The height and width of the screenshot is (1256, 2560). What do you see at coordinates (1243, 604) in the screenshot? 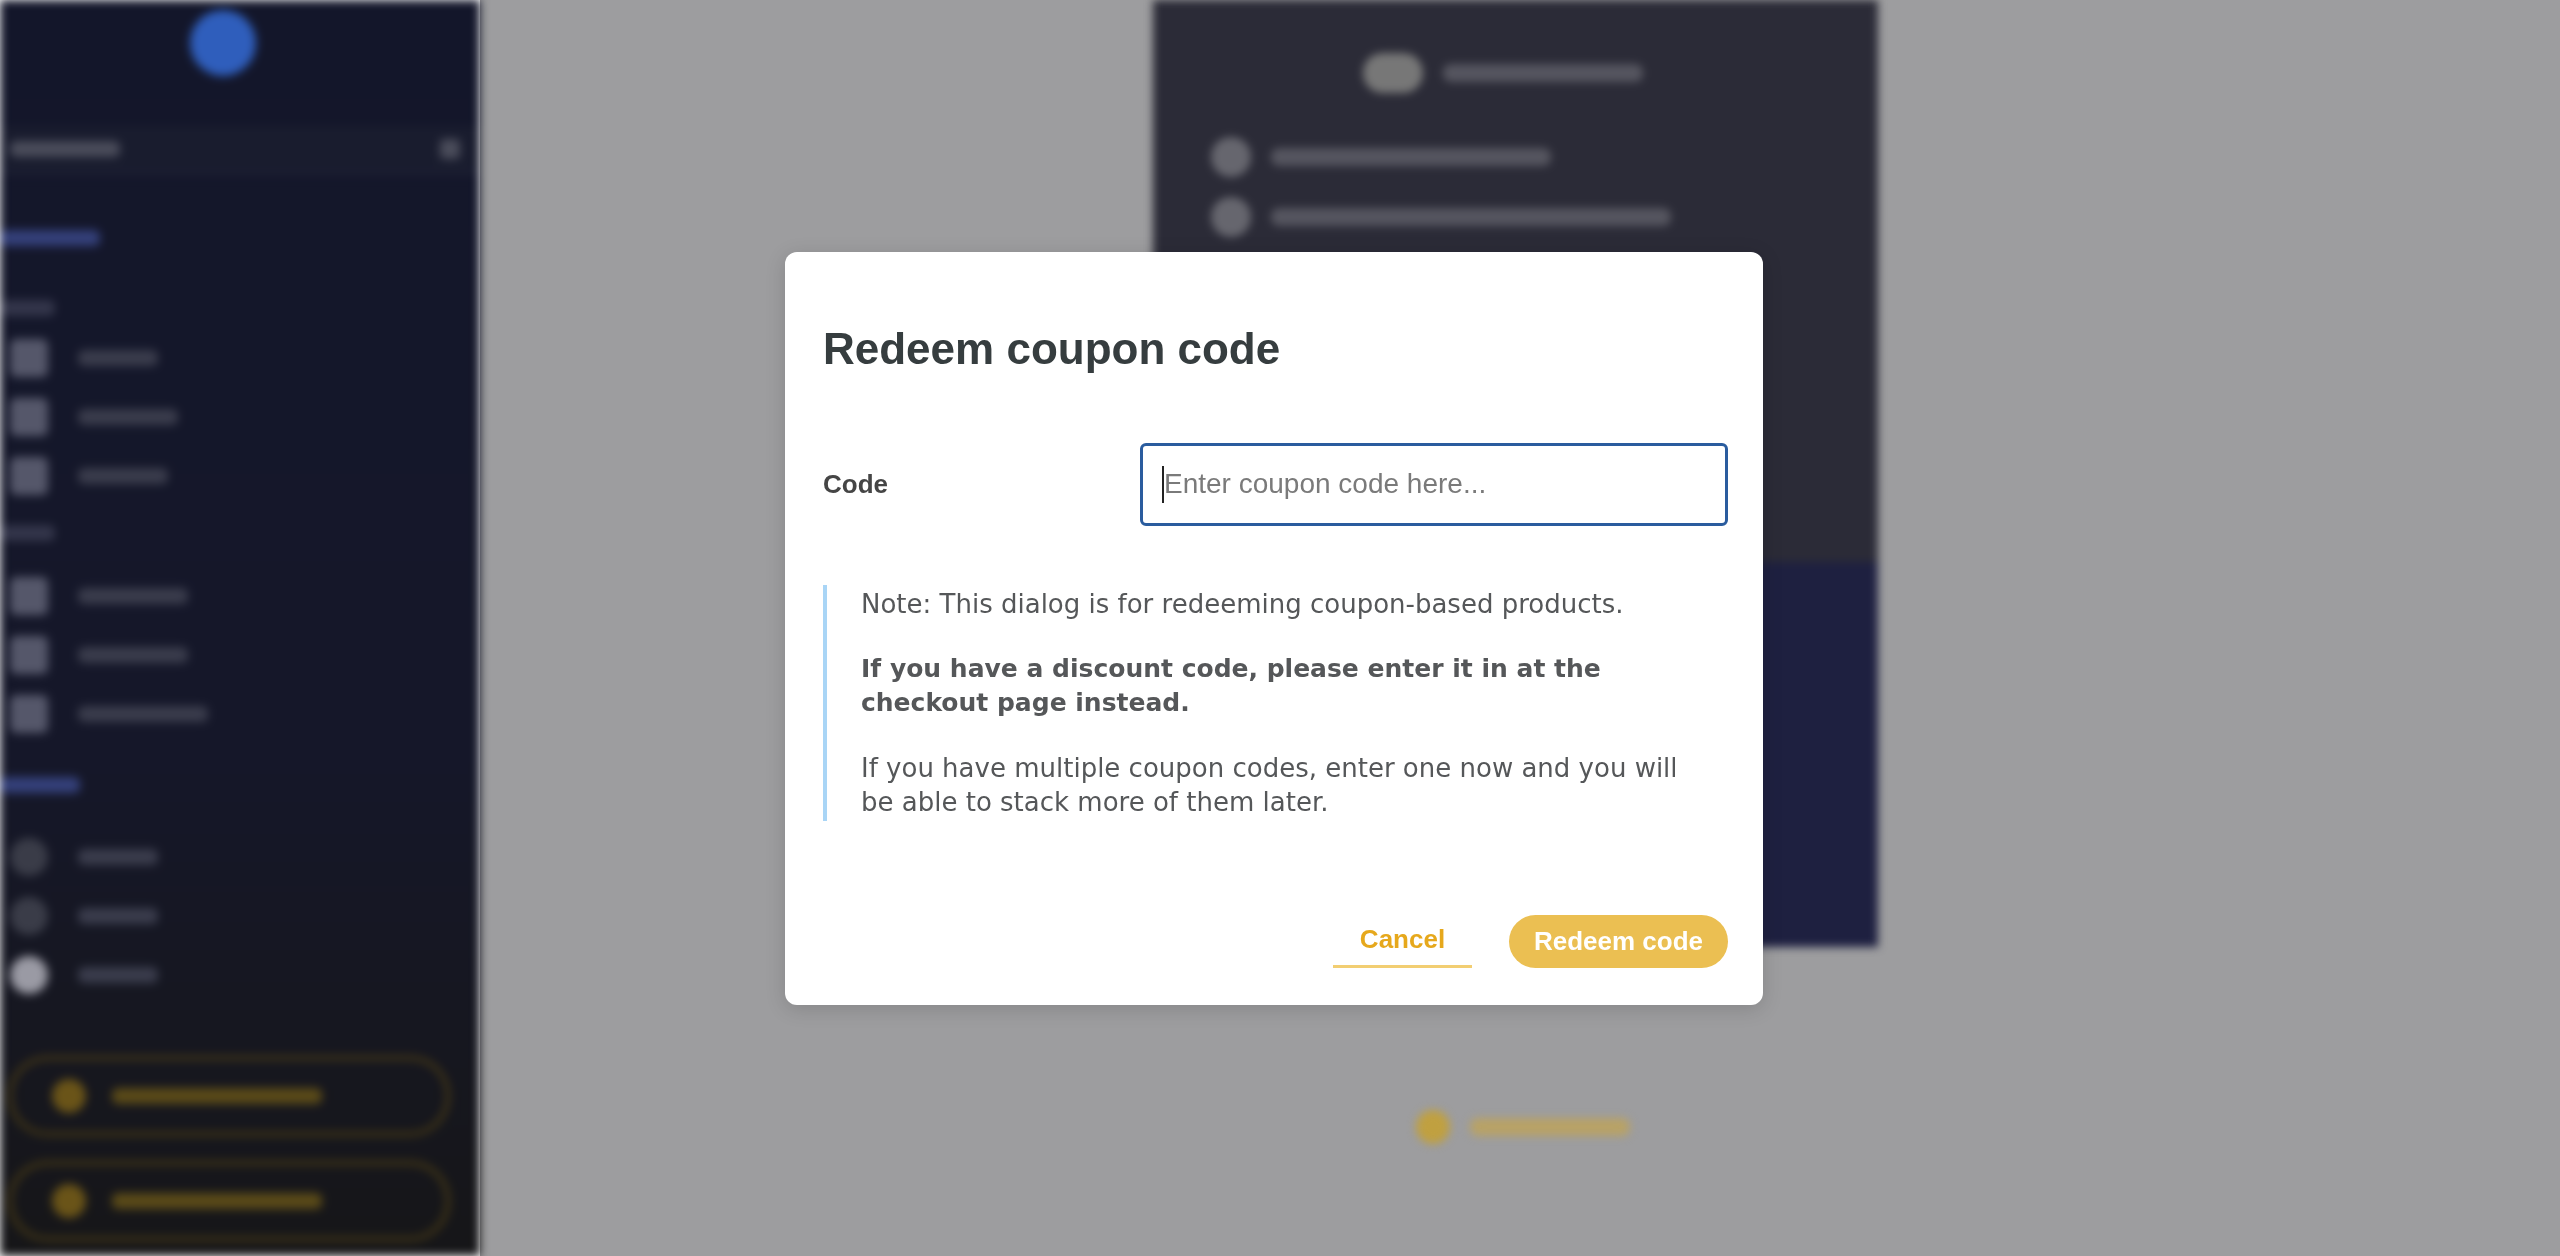
I see `note-text: Note: This dialog is for redeeming coupon-based products.` at bounding box center [1243, 604].